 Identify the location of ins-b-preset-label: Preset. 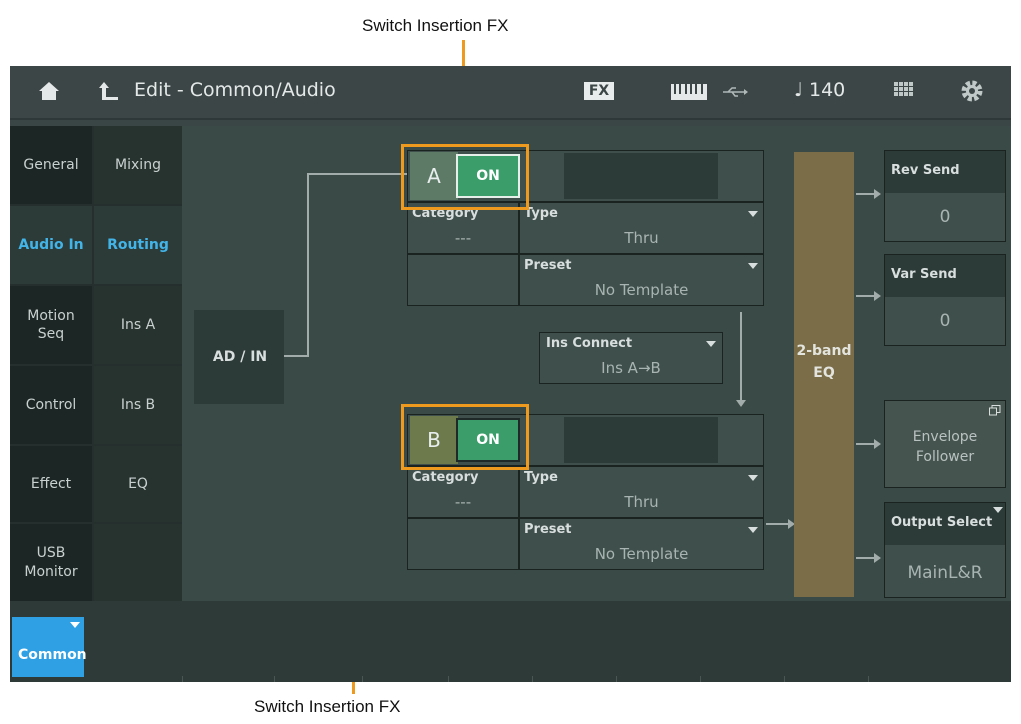
(548, 529).